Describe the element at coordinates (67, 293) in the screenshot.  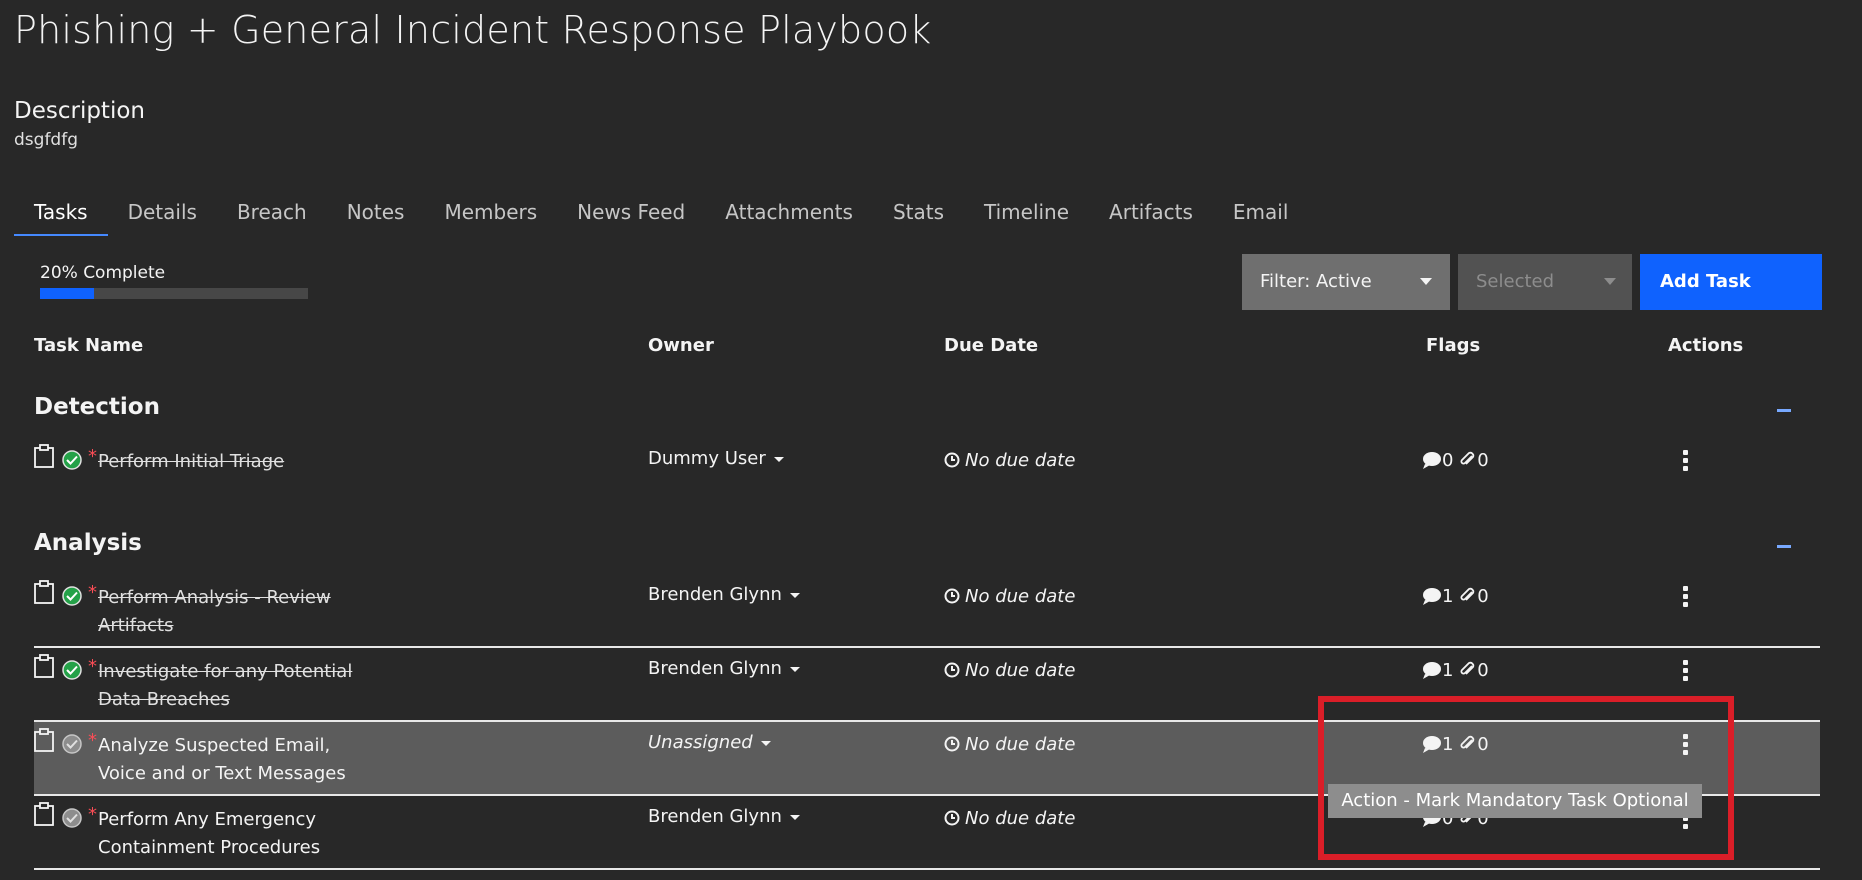
I see `progress-fill` at that location.